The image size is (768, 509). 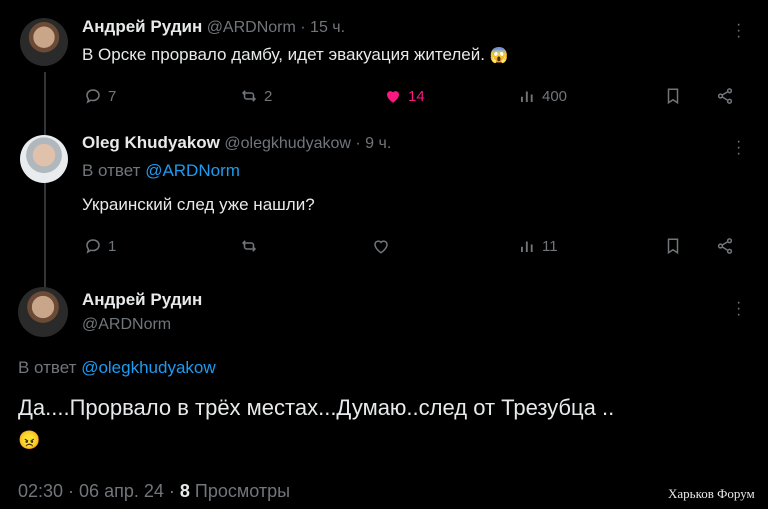 I want to click on heart-outline-icon, so click(x=381, y=247).